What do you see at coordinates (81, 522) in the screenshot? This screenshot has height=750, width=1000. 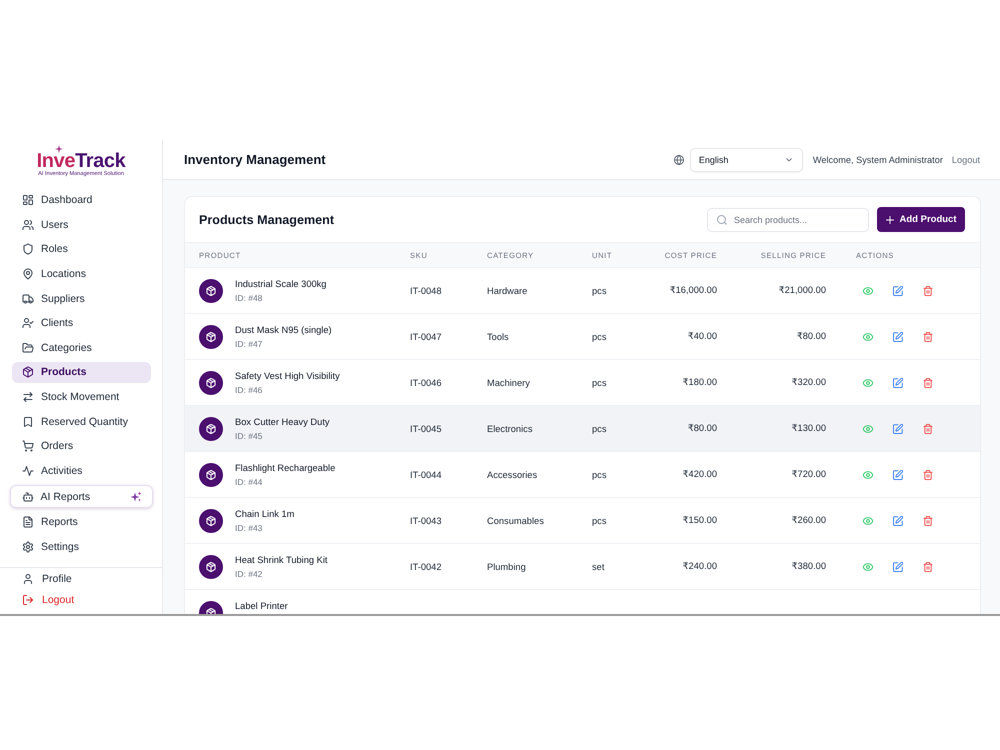 I see `sidebar-item: Reports` at bounding box center [81, 522].